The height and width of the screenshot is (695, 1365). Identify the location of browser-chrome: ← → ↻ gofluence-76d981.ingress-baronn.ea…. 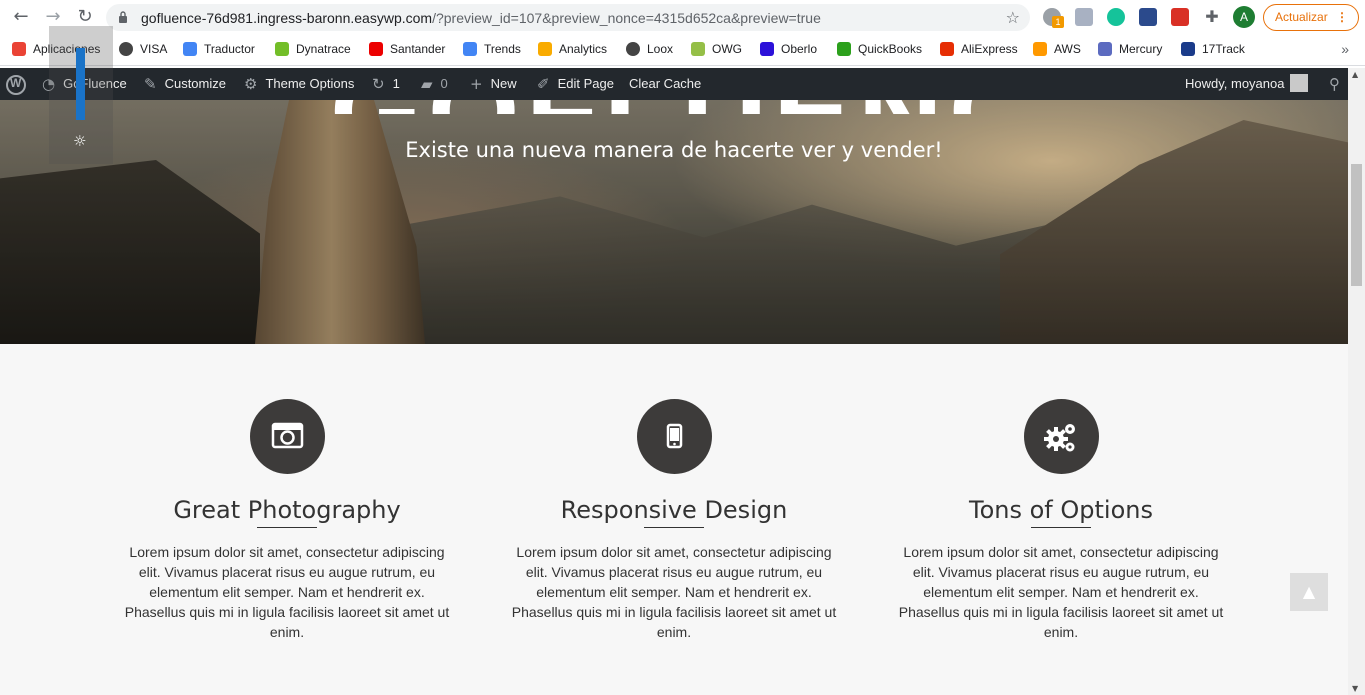
(682, 34).